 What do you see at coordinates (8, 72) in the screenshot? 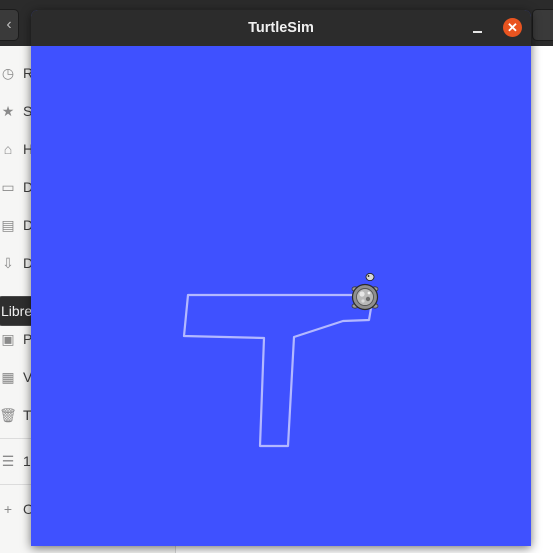
I see `clock-icon: ◷` at bounding box center [8, 72].